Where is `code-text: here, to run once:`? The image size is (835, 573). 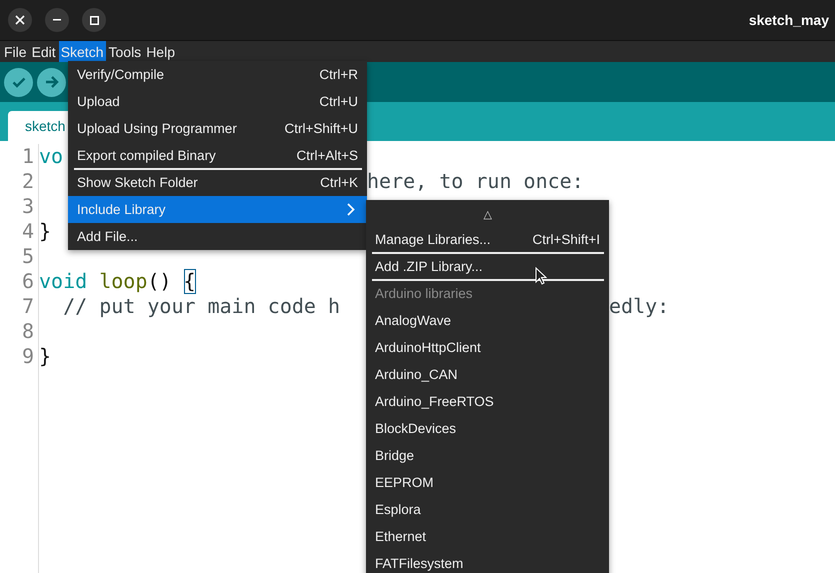 code-text: here, to run once: is located at coordinates (475, 181).